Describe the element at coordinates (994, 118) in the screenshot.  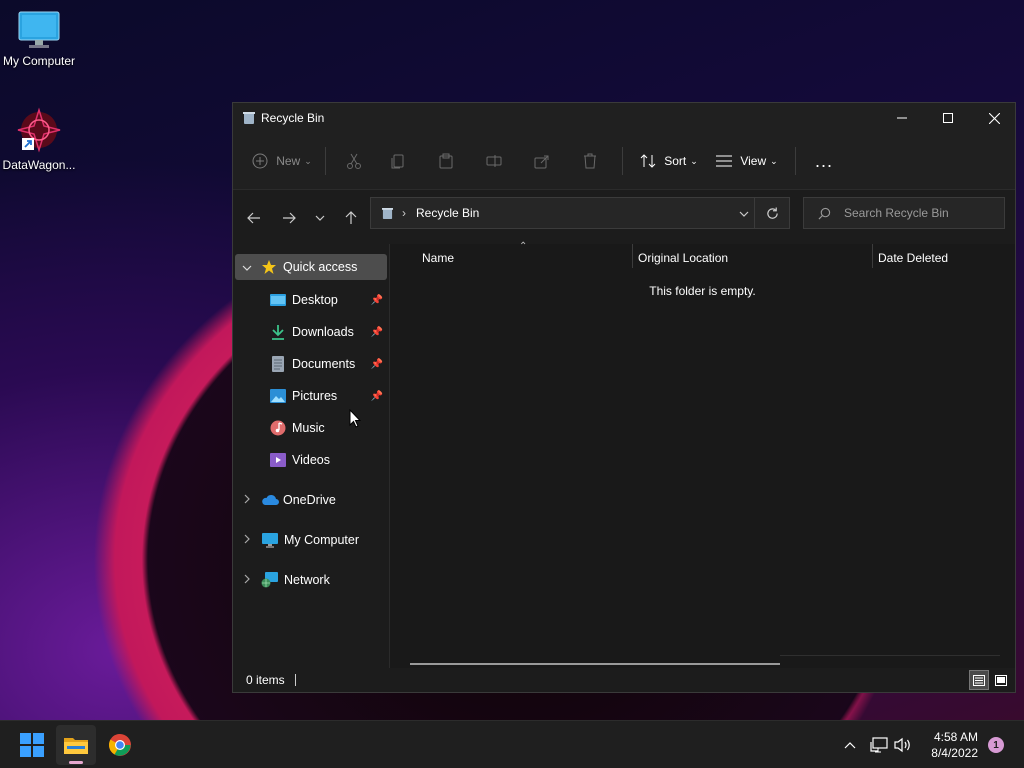
I see `close-button` at that location.